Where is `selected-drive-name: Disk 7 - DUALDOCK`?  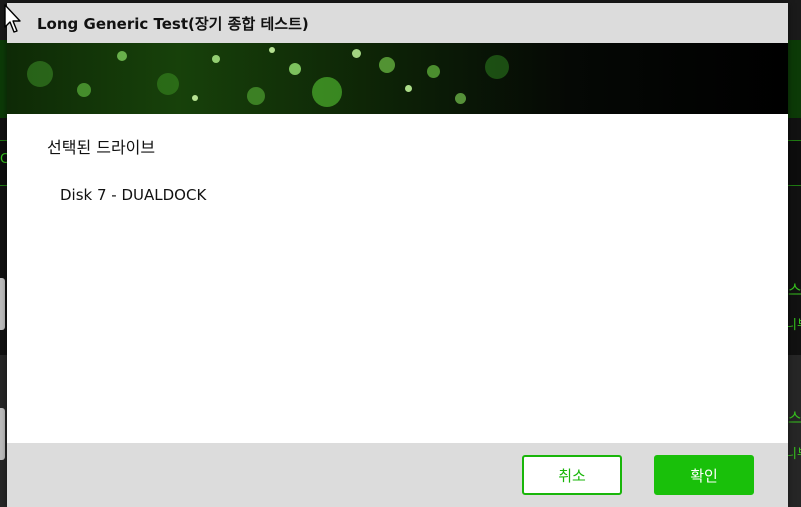 selected-drive-name: Disk 7 - DUALDOCK is located at coordinates (133, 195).